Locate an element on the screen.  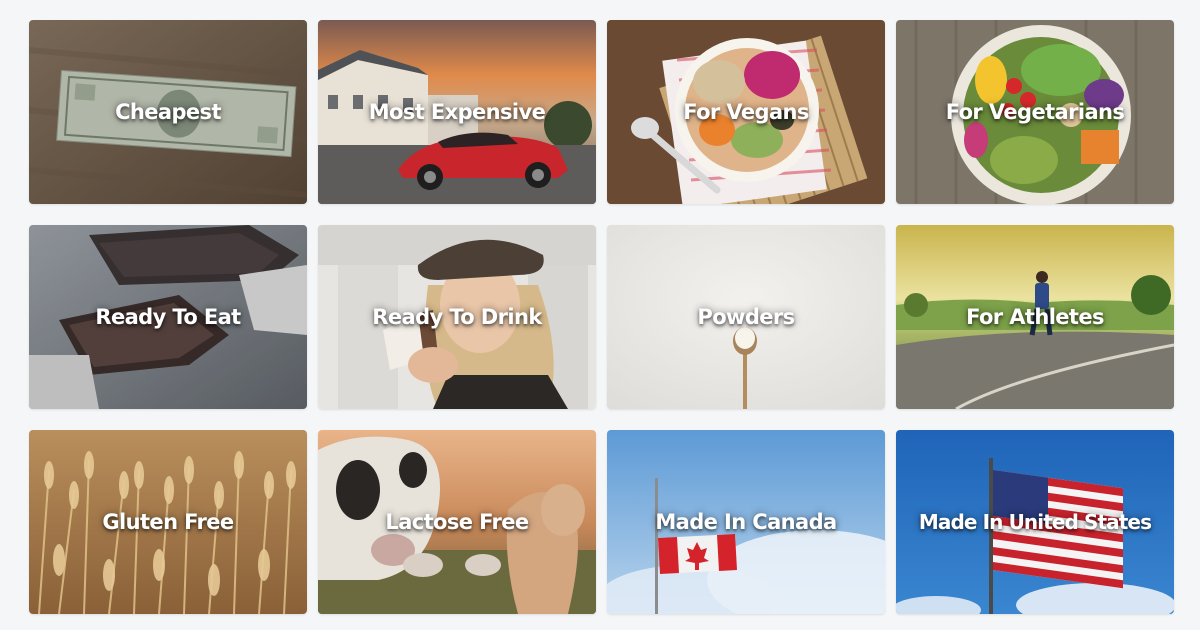
category-label: Most Expensive is located at coordinates (457, 112).